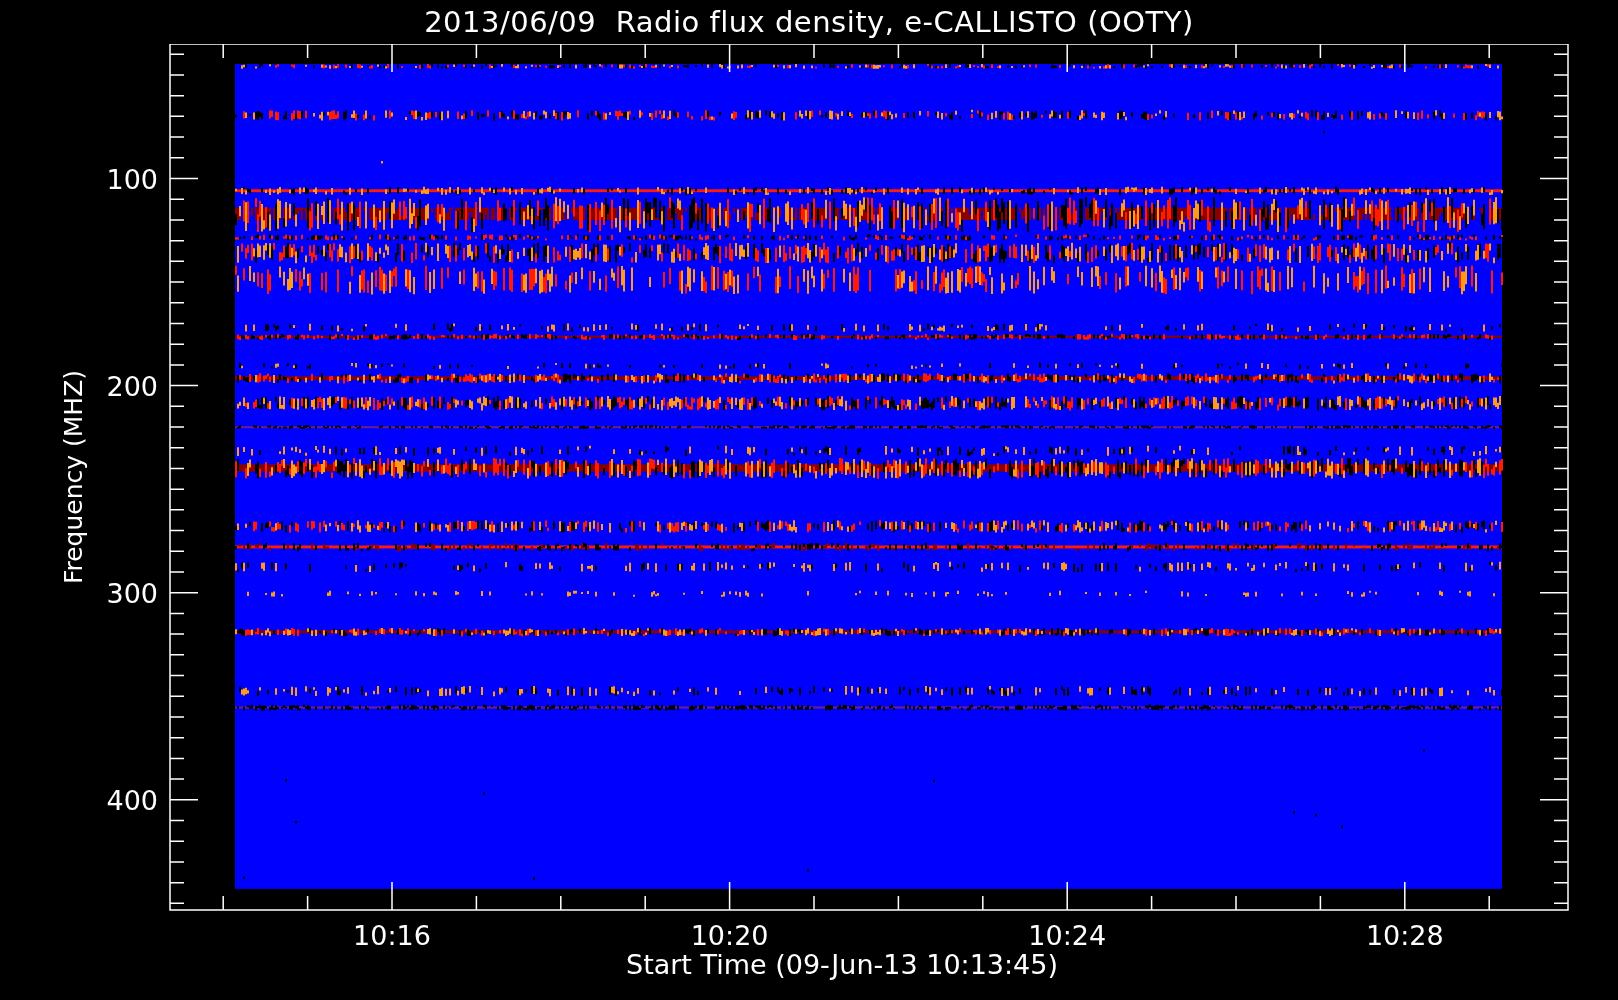  What do you see at coordinates (392, 935) in the screenshot?
I see `x-tick-label: 10:16` at bounding box center [392, 935].